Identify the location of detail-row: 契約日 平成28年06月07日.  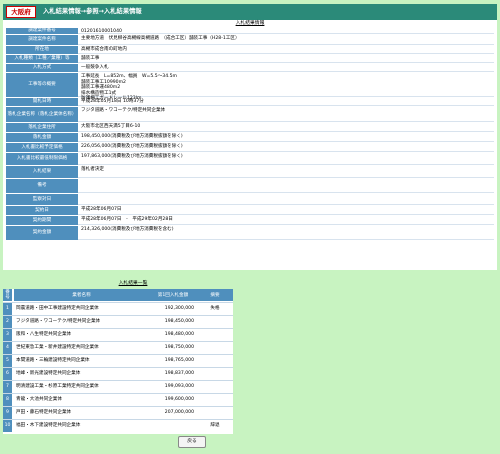
(250, 210).